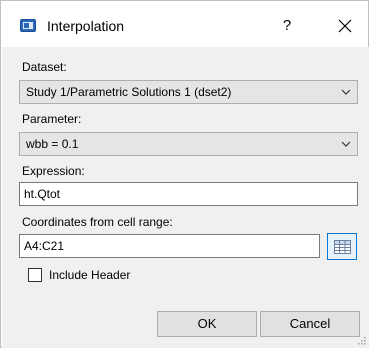  Describe the element at coordinates (188, 194) in the screenshot. I see `expression-input: ht.Qtot` at that location.